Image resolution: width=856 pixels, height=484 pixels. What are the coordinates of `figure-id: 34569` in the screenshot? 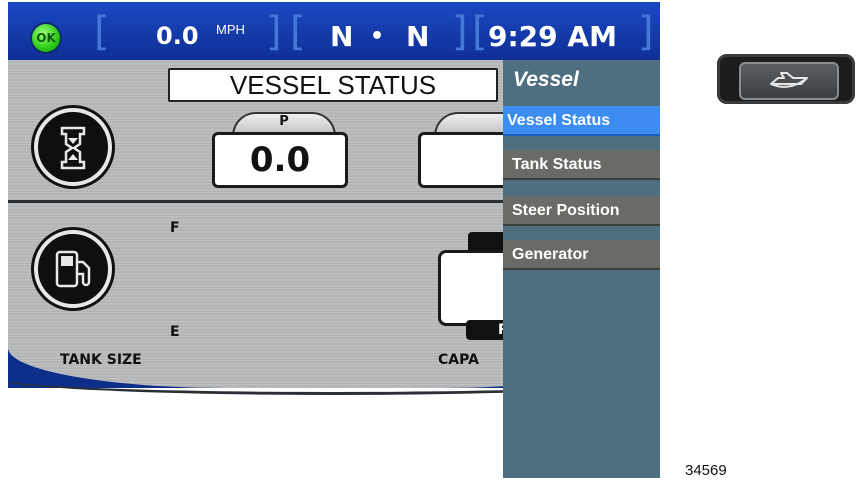 It's located at (706, 470).